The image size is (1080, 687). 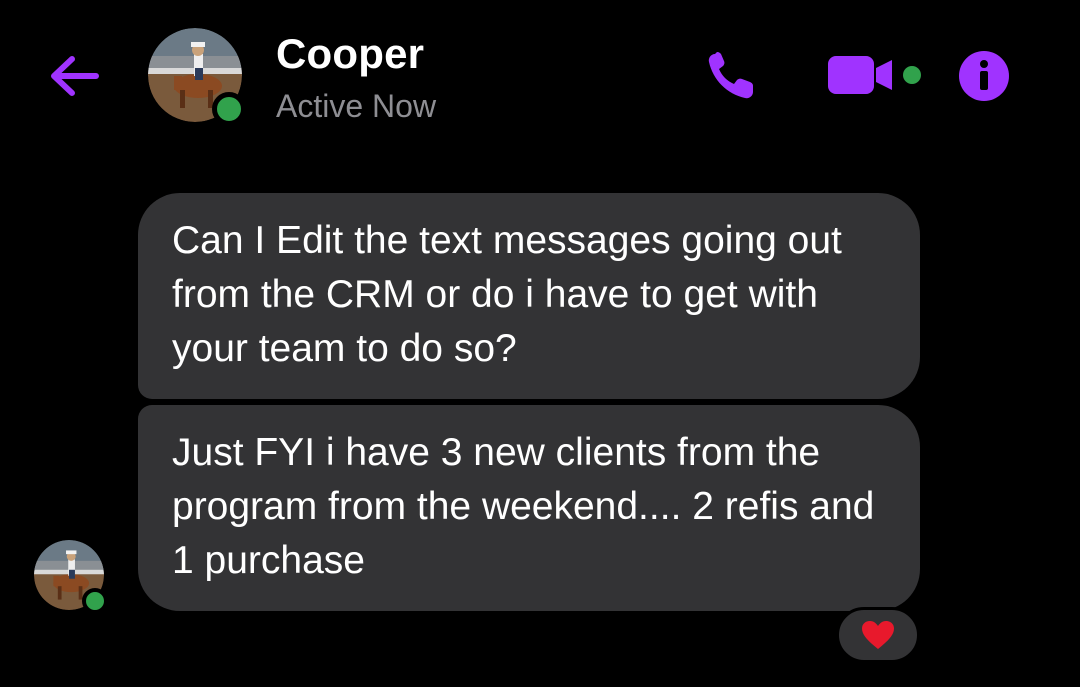 I want to click on back-arrow-icon, so click(x=75, y=76).